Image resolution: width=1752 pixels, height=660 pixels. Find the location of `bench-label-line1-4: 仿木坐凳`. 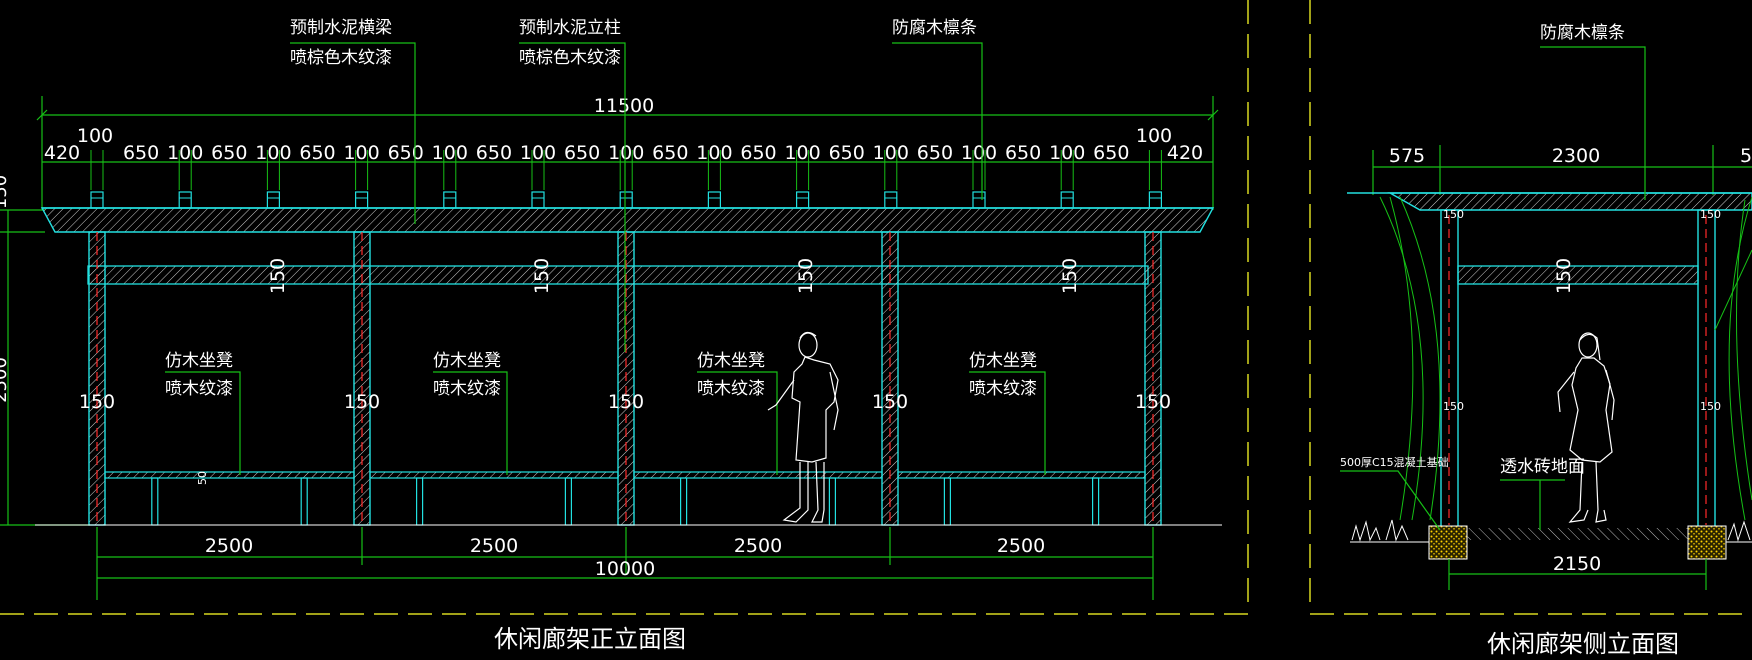

bench-label-line1-4: 仿木坐凳 is located at coordinates (1003, 361).